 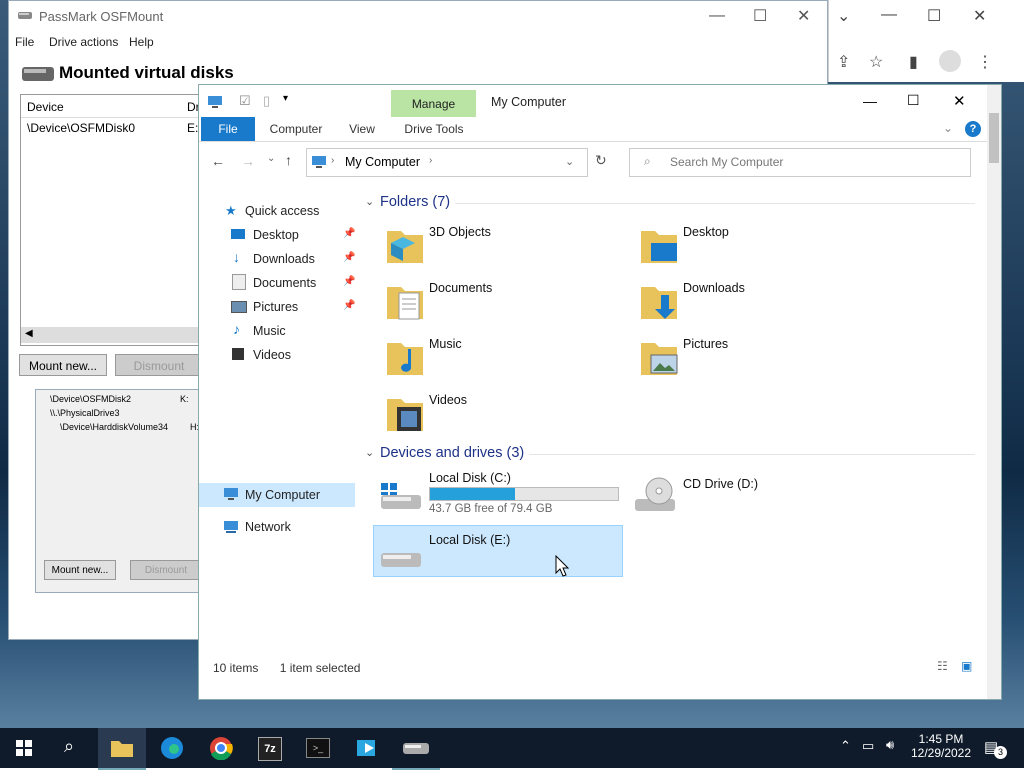 What do you see at coordinates (434, 129) in the screenshot?
I see `tab-drive-tools: Drive Tools` at bounding box center [434, 129].